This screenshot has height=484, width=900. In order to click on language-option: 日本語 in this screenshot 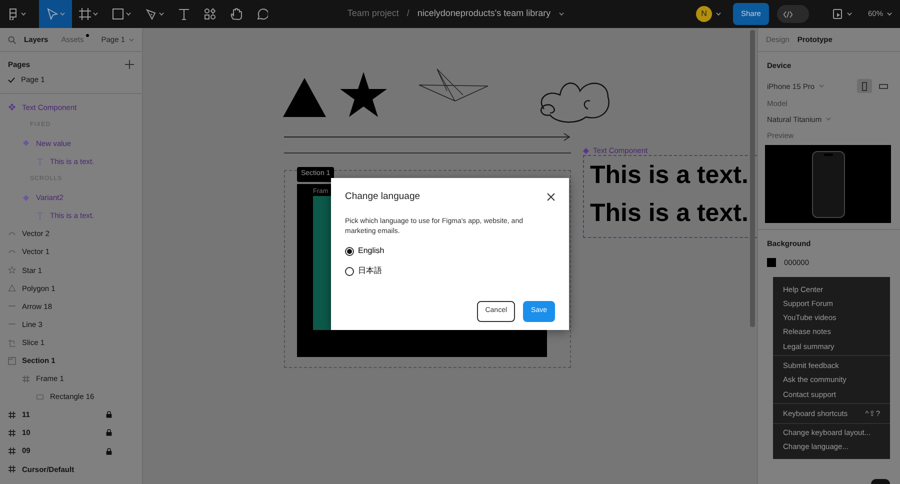, I will do `click(450, 271)`.